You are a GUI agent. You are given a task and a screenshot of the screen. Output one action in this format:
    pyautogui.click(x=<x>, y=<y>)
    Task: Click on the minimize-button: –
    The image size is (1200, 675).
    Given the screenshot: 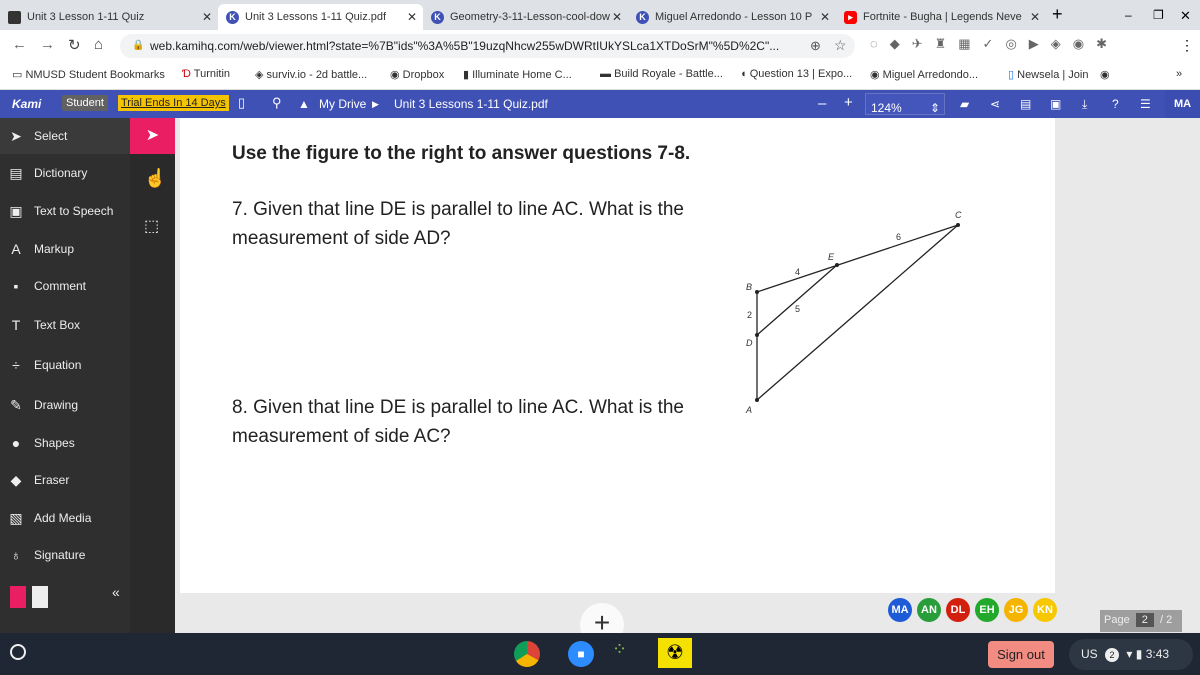 What is the action you would take?
    pyautogui.click(x=1128, y=15)
    